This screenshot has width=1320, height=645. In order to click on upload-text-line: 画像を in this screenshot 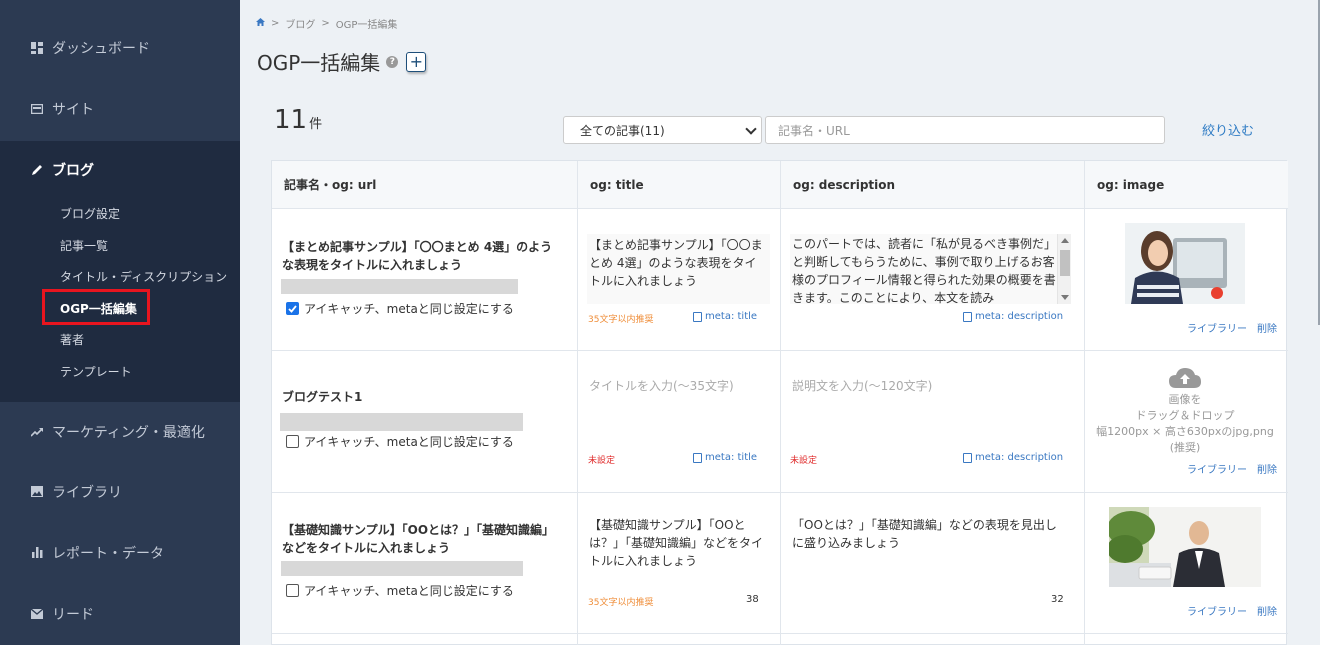, I will do `click(1185, 399)`.